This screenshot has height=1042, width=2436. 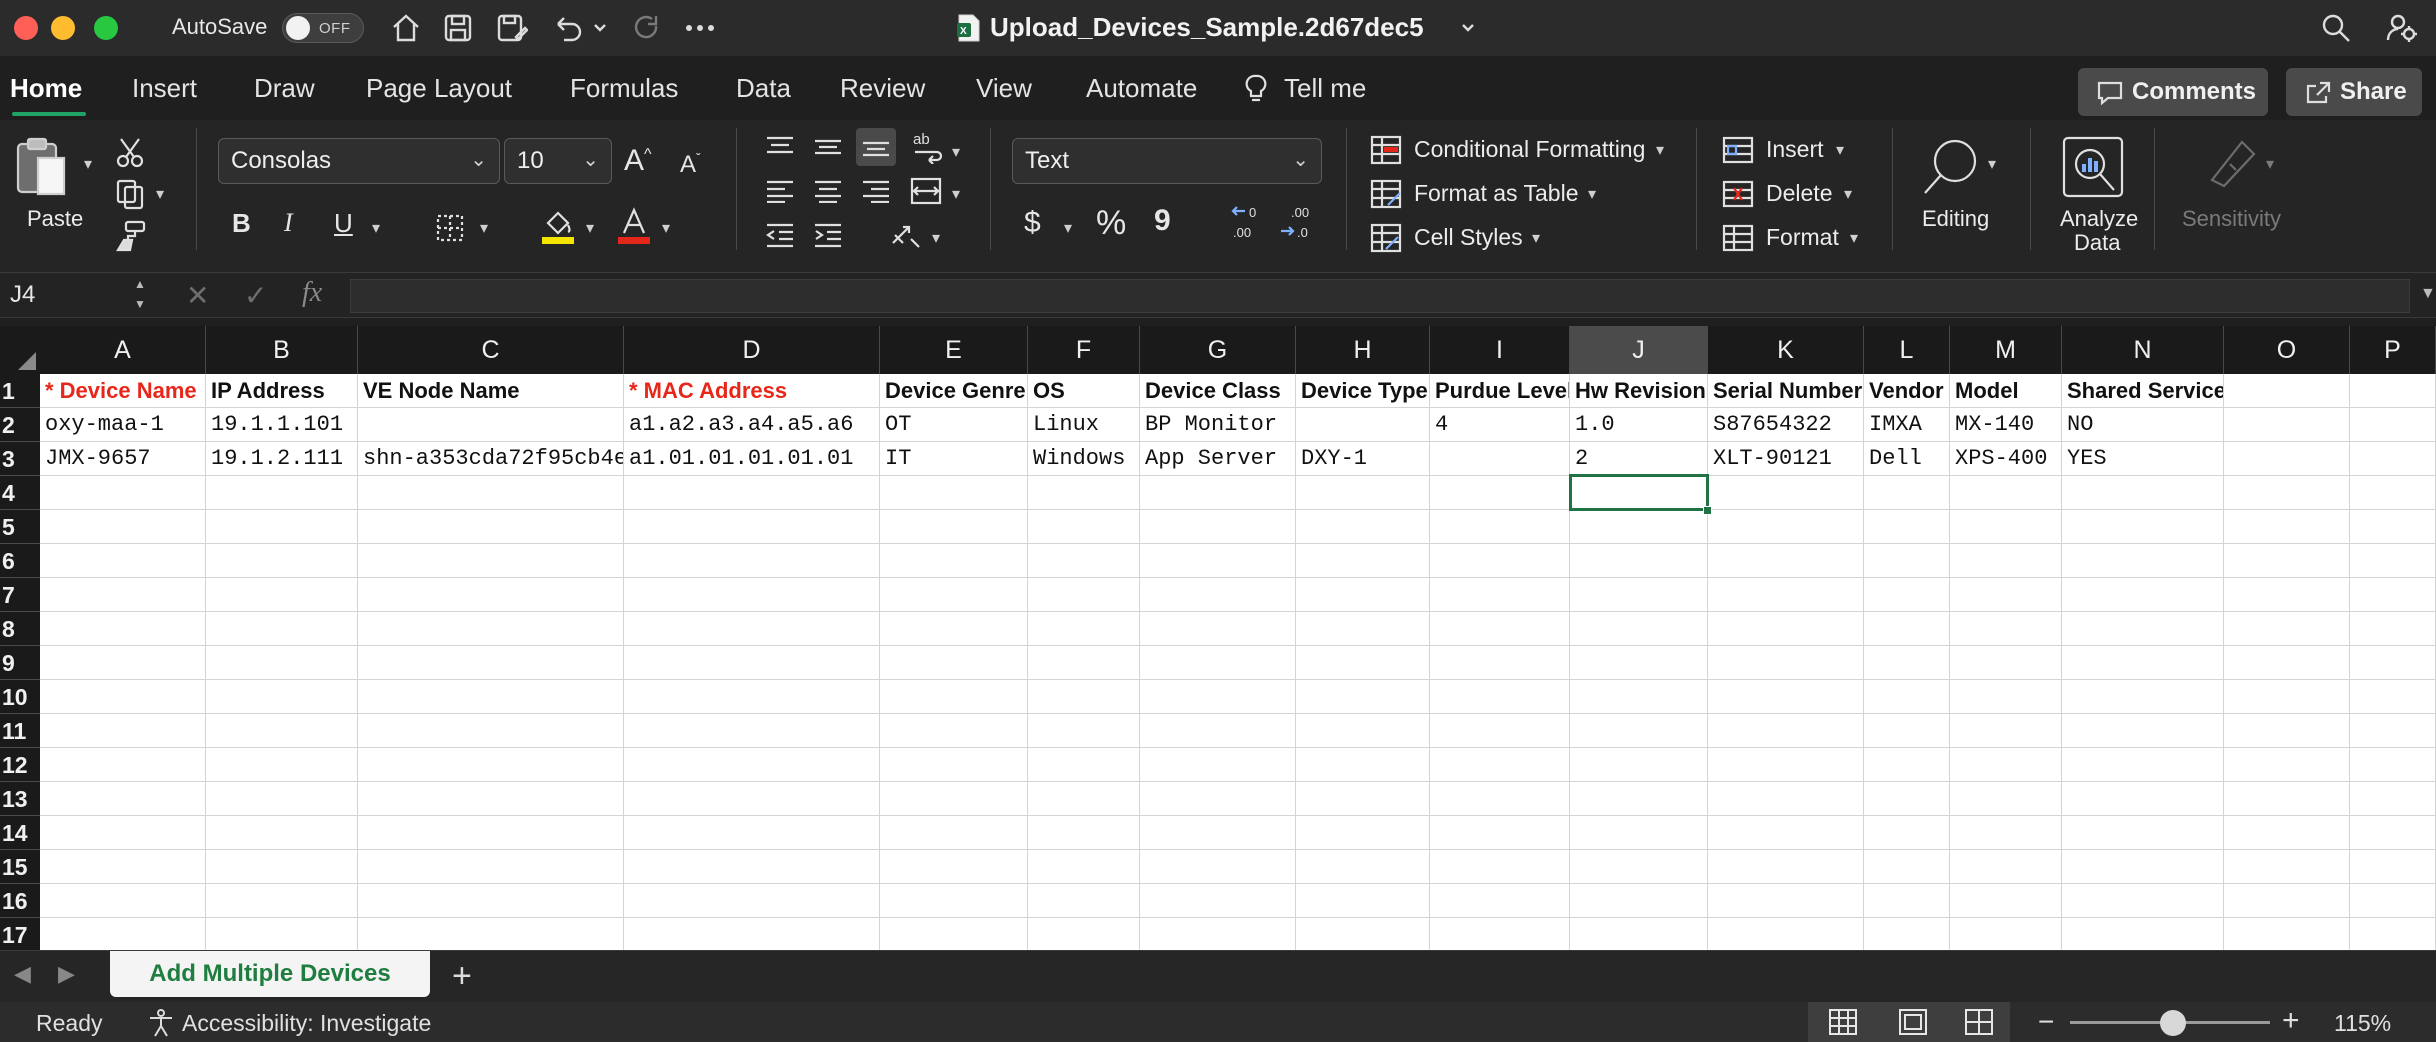 What do you see at coordinates (2291, 1021) in the screenshot?
I see `zoom-in-button: +` at bounding box center [2291, 1021].